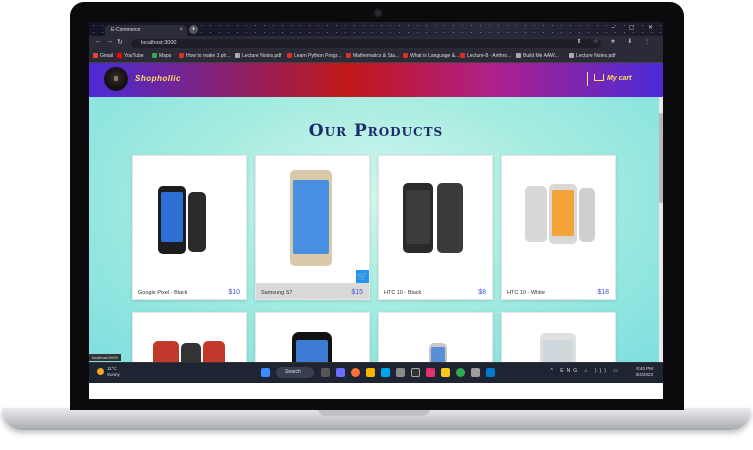  Describe the element at coordinates (385, 372) in the screenshot. I see `store-icon` at that location.